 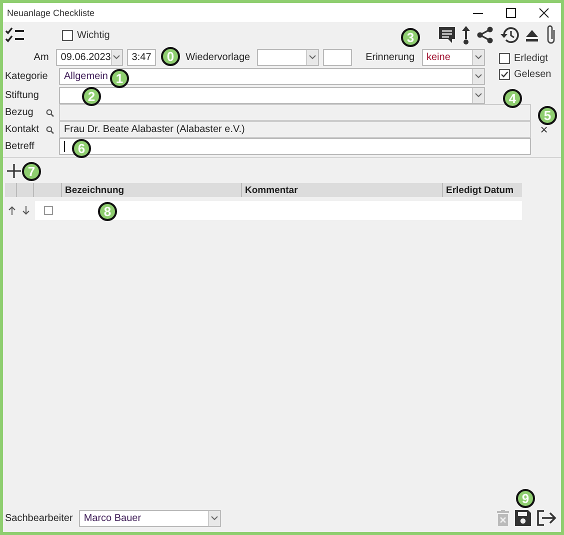 I want to click on callout-badge: 0, so click(x=170, y=56).